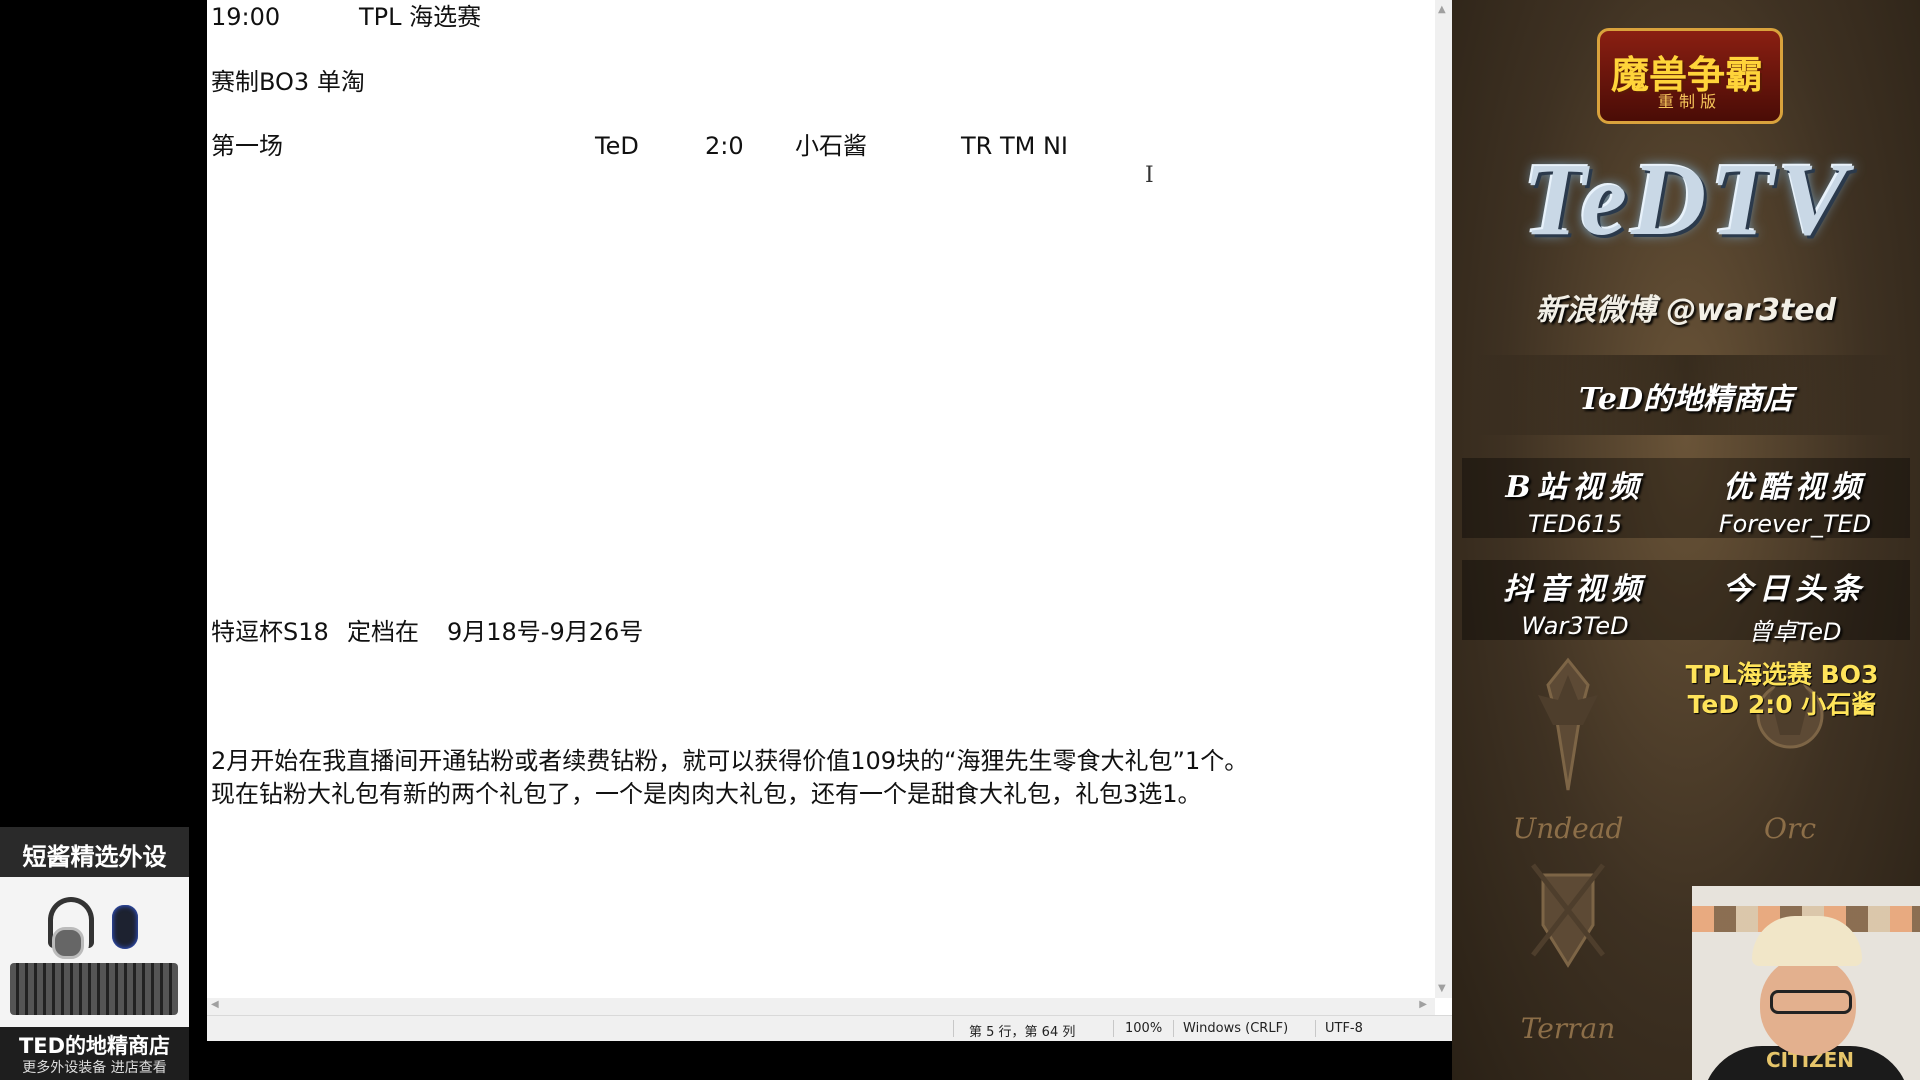 This screenshot has width=1920, height=1080. Describe the element at coordinates (831, 146) in the screenshot. I see `player-2: 小石酱` at that location.